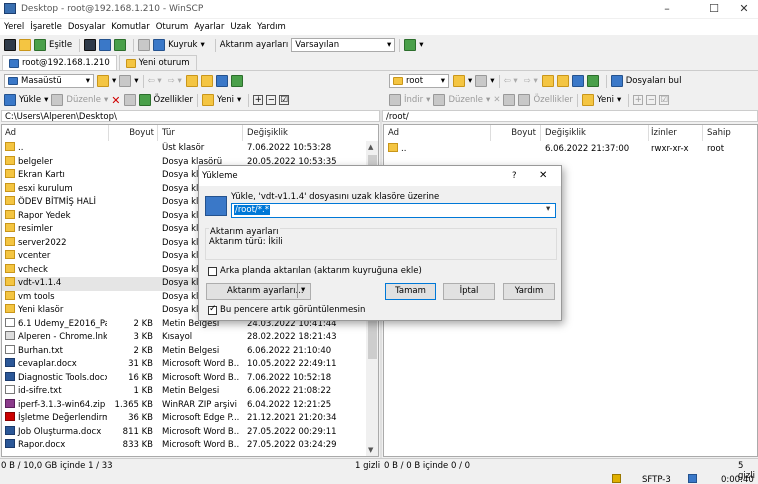  I want to click on minimize-button: –, so click(667, 9).